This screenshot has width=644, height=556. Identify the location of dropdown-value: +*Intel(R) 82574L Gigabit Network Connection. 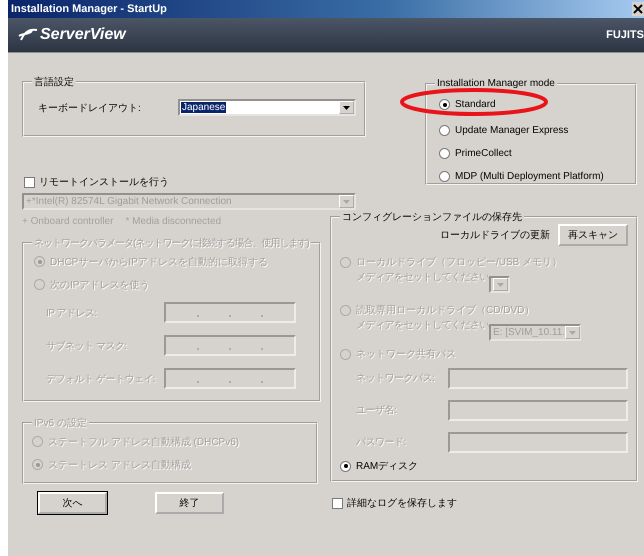
(128, 201).